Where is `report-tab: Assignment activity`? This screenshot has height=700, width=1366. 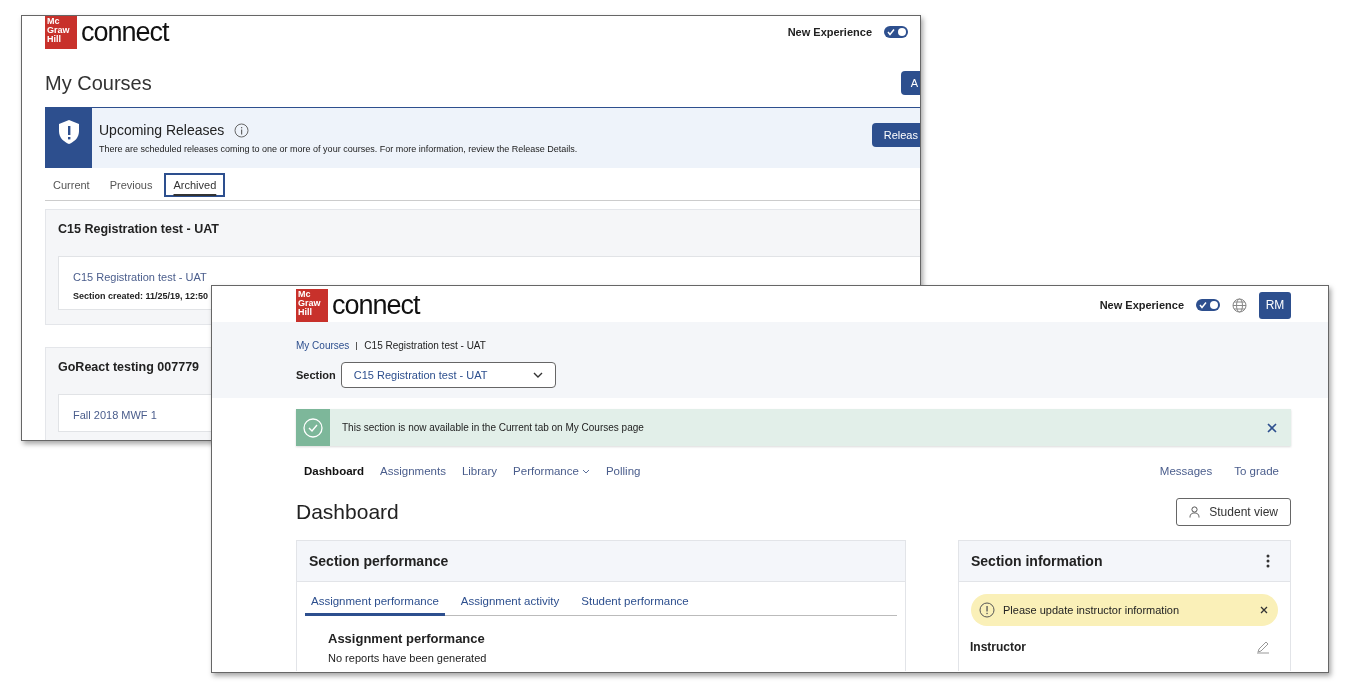 report-tab: Assignment activity is located at coordinates (510, 604).